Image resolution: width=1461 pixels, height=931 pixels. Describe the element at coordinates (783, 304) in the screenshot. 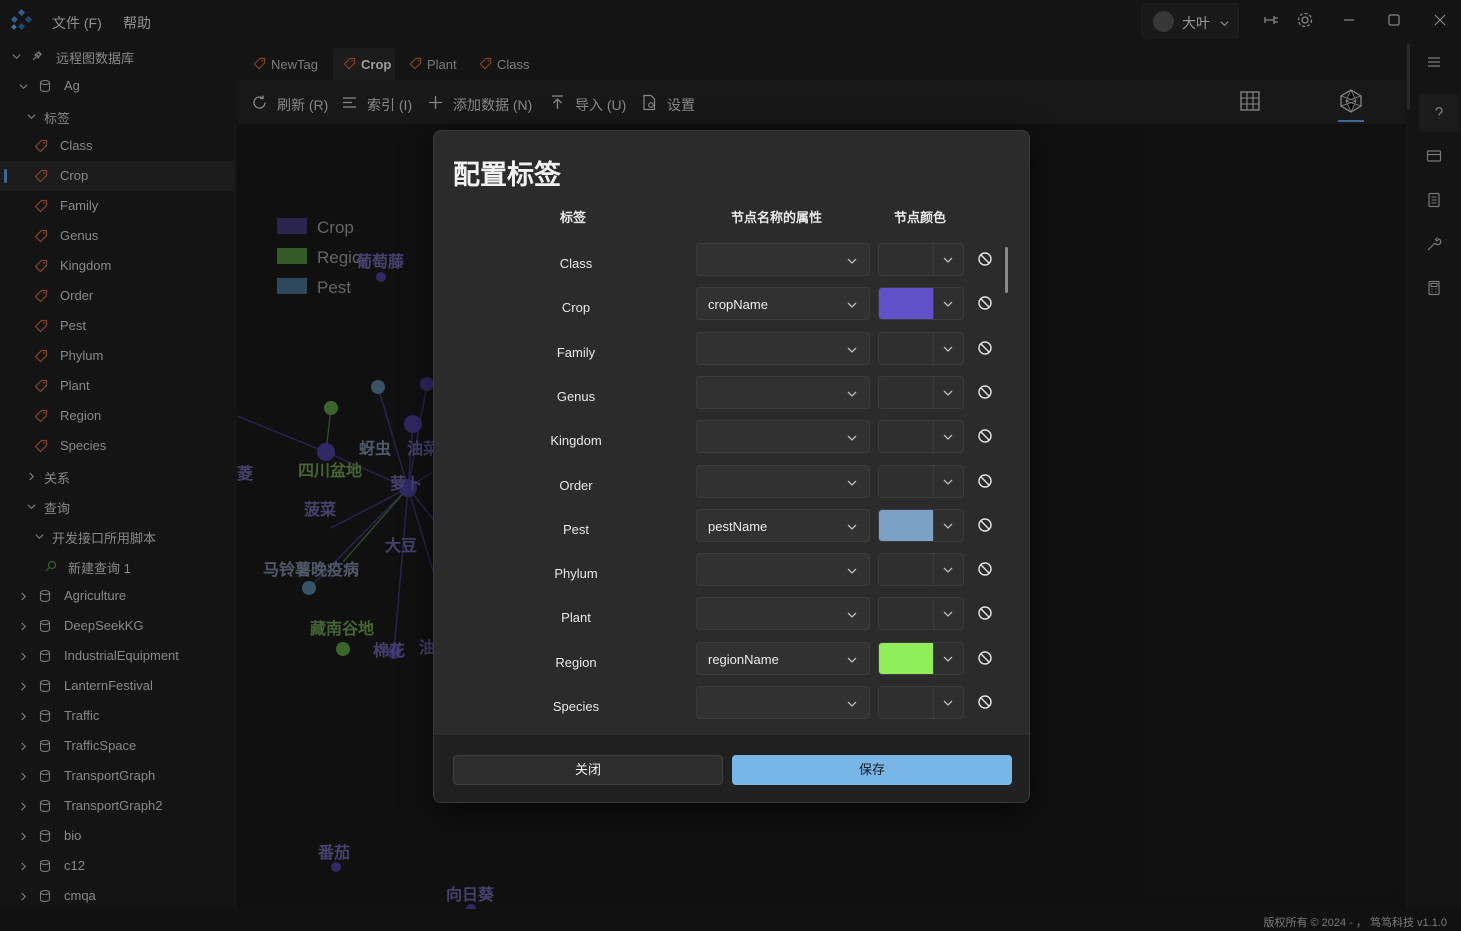

I see `property-select: cropName` at that location.